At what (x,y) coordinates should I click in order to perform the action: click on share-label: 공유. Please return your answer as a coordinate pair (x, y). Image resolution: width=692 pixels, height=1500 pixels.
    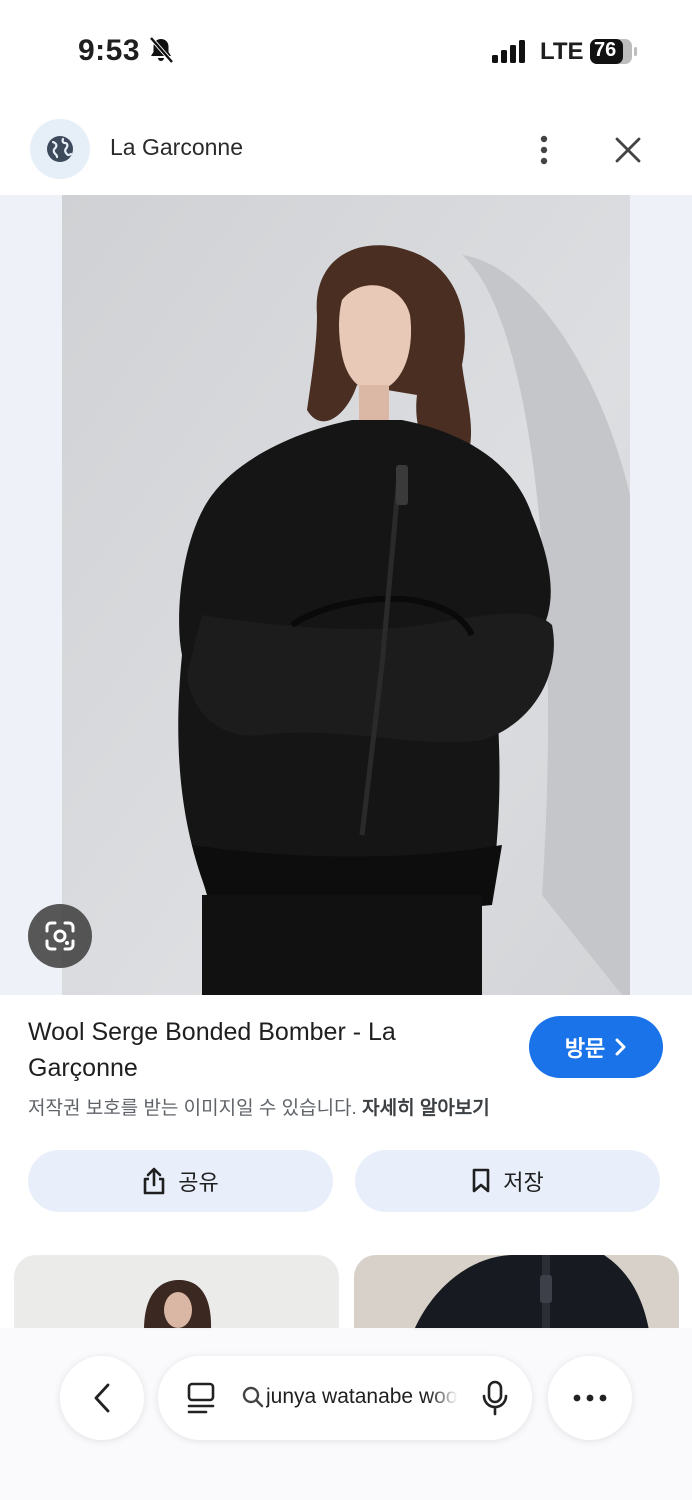
    Looking at the image, I should click on (198, 1182).